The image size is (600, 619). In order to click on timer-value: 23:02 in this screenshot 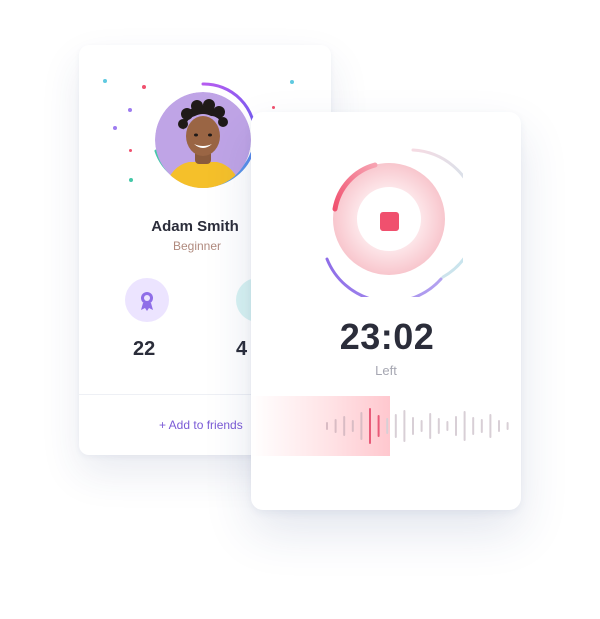, I will do `click(387, 336)`.